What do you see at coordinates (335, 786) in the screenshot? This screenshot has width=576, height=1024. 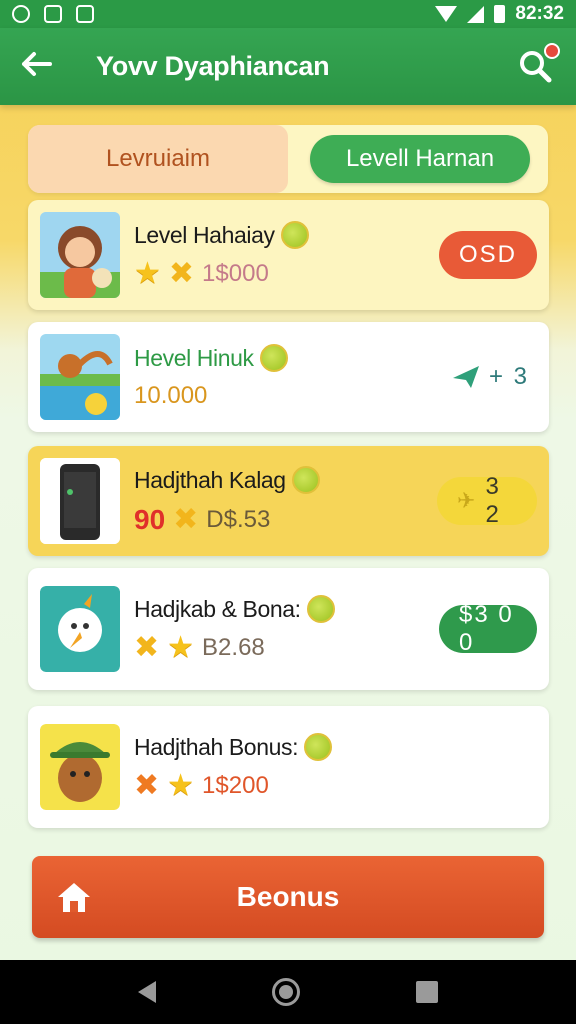 I see `item-stats: ✖ ★ 1$200` at bounding box center [335, 786].